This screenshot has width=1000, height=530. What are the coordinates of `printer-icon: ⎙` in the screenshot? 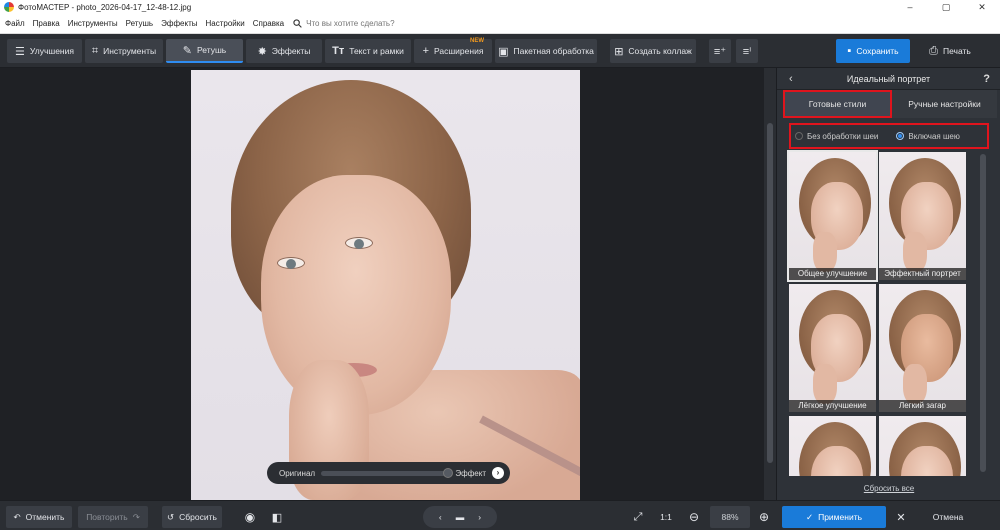 It's located at (933, 50).